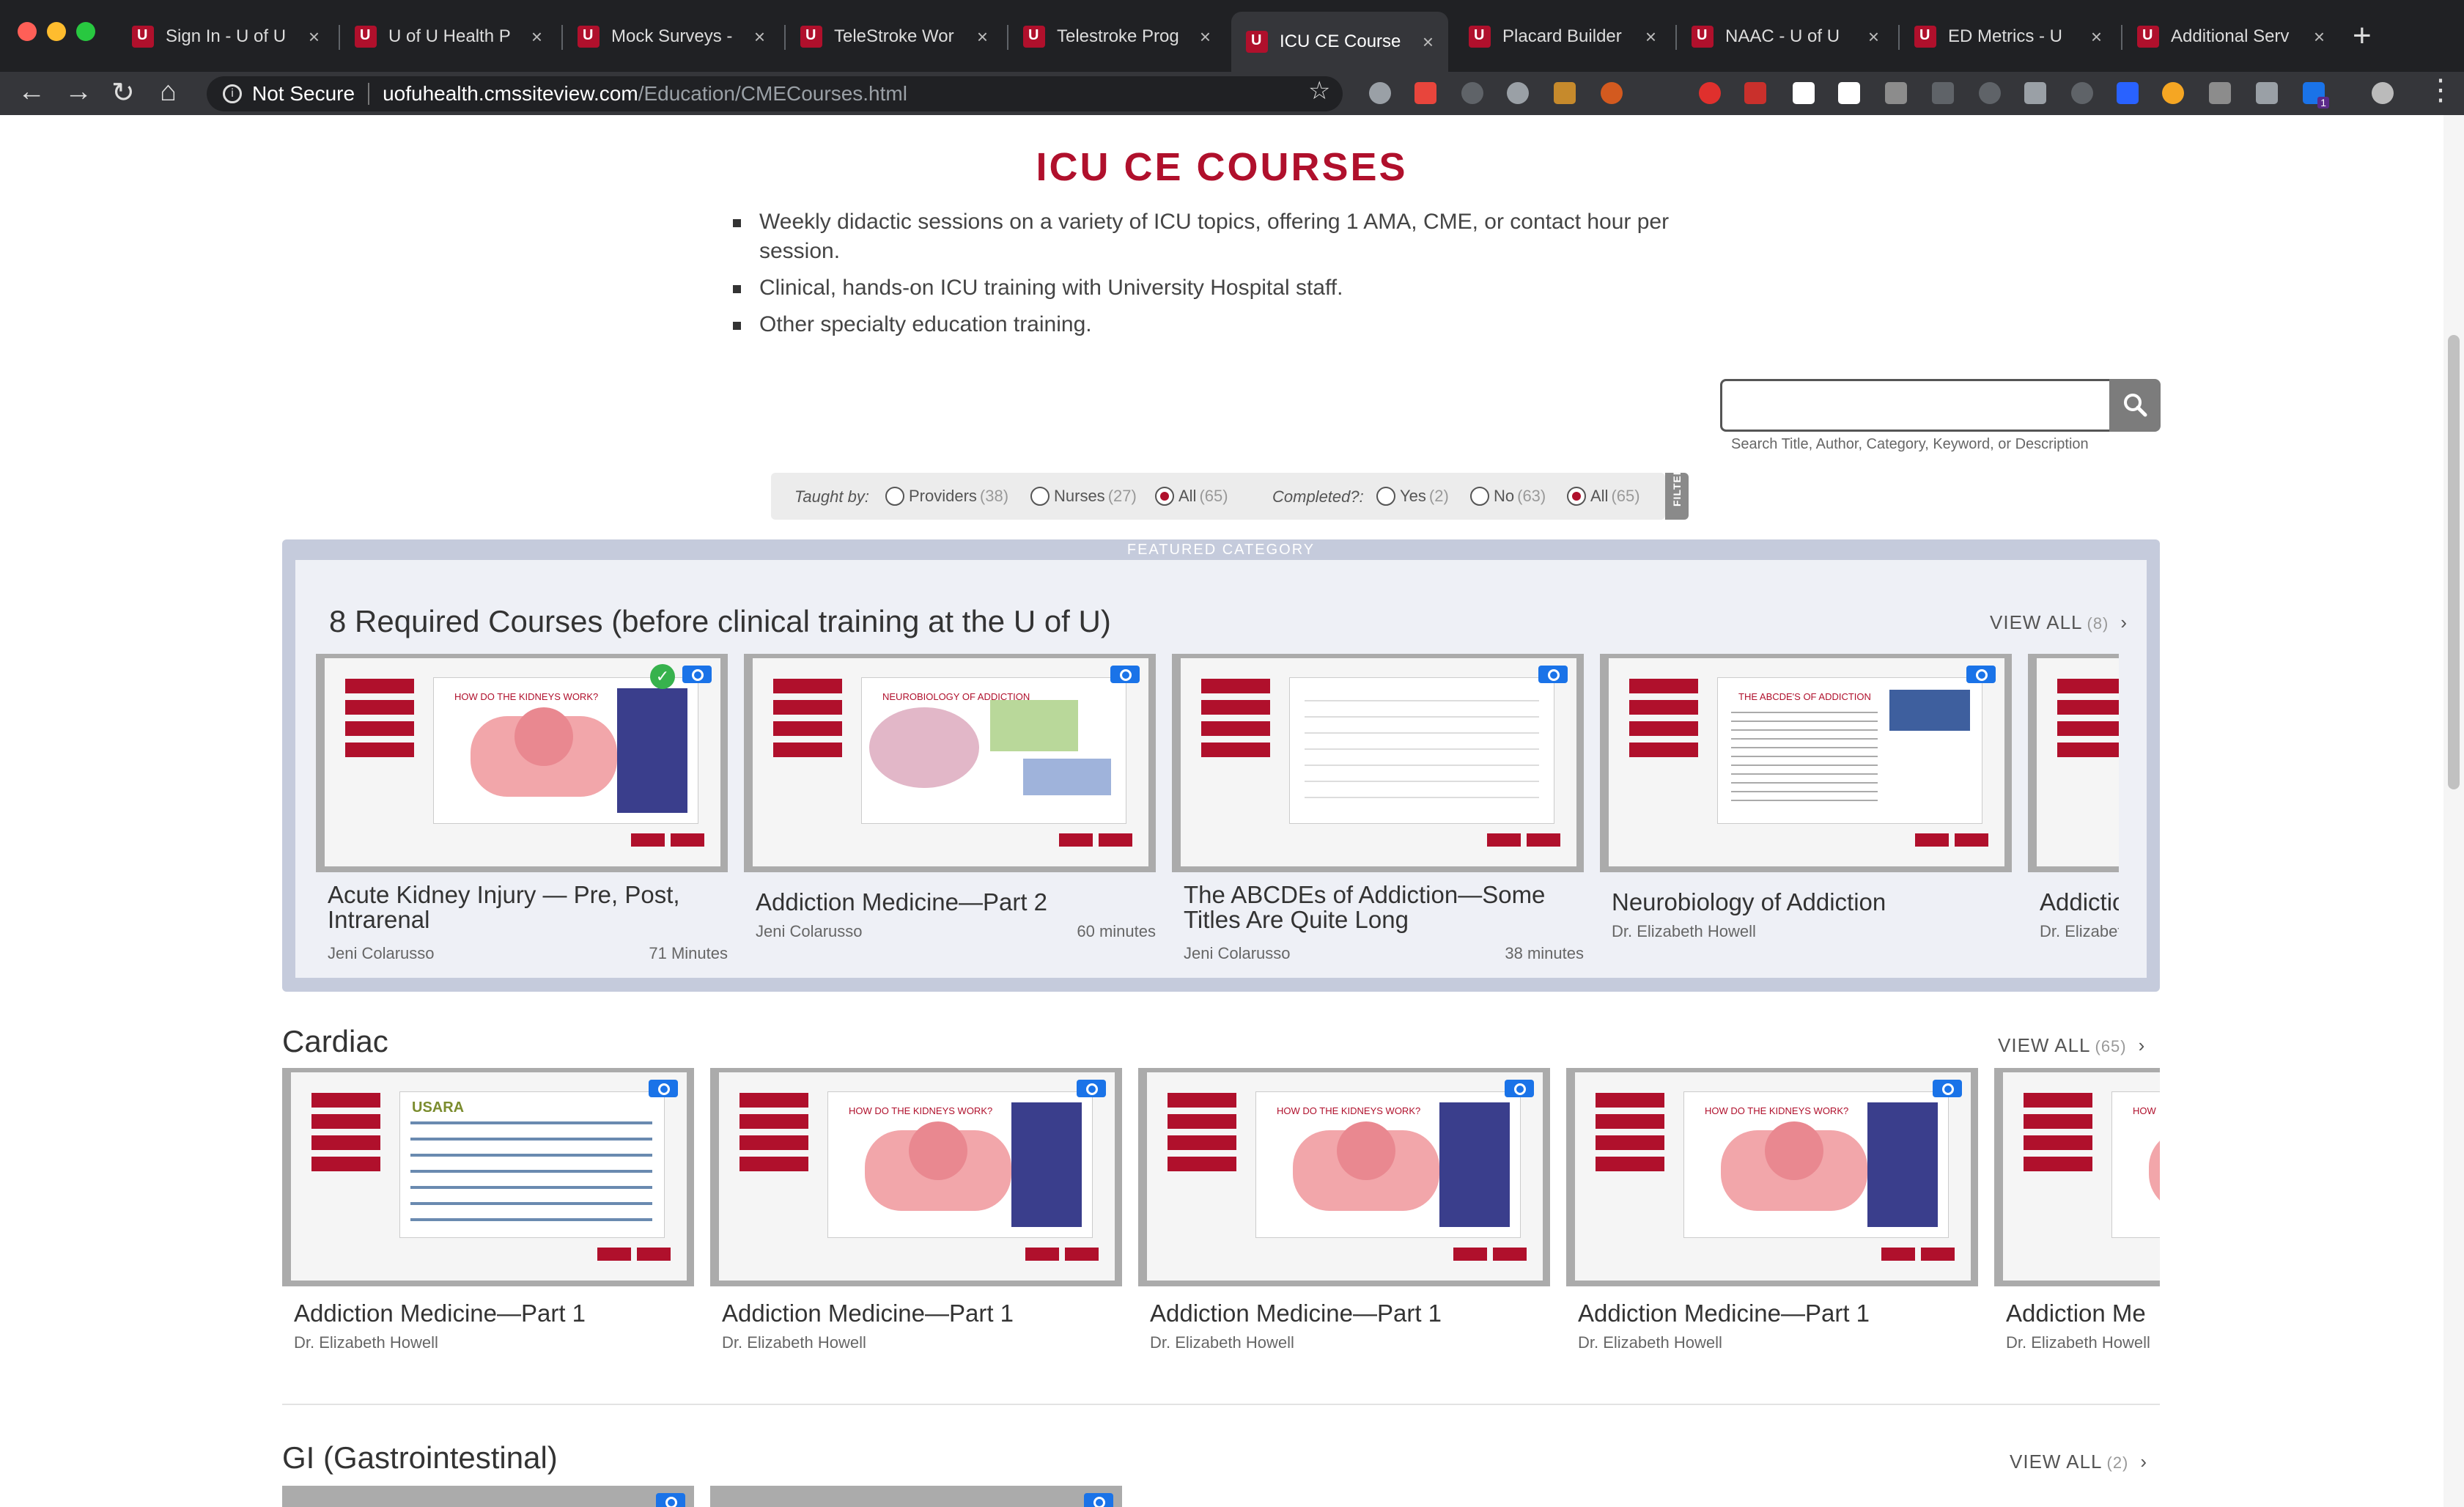 The height and width of the screenshot is (1507, 2464). Describe the element at coordinates (1612, 93) in the screenshot. I see `extension-orange-icon` at that location.